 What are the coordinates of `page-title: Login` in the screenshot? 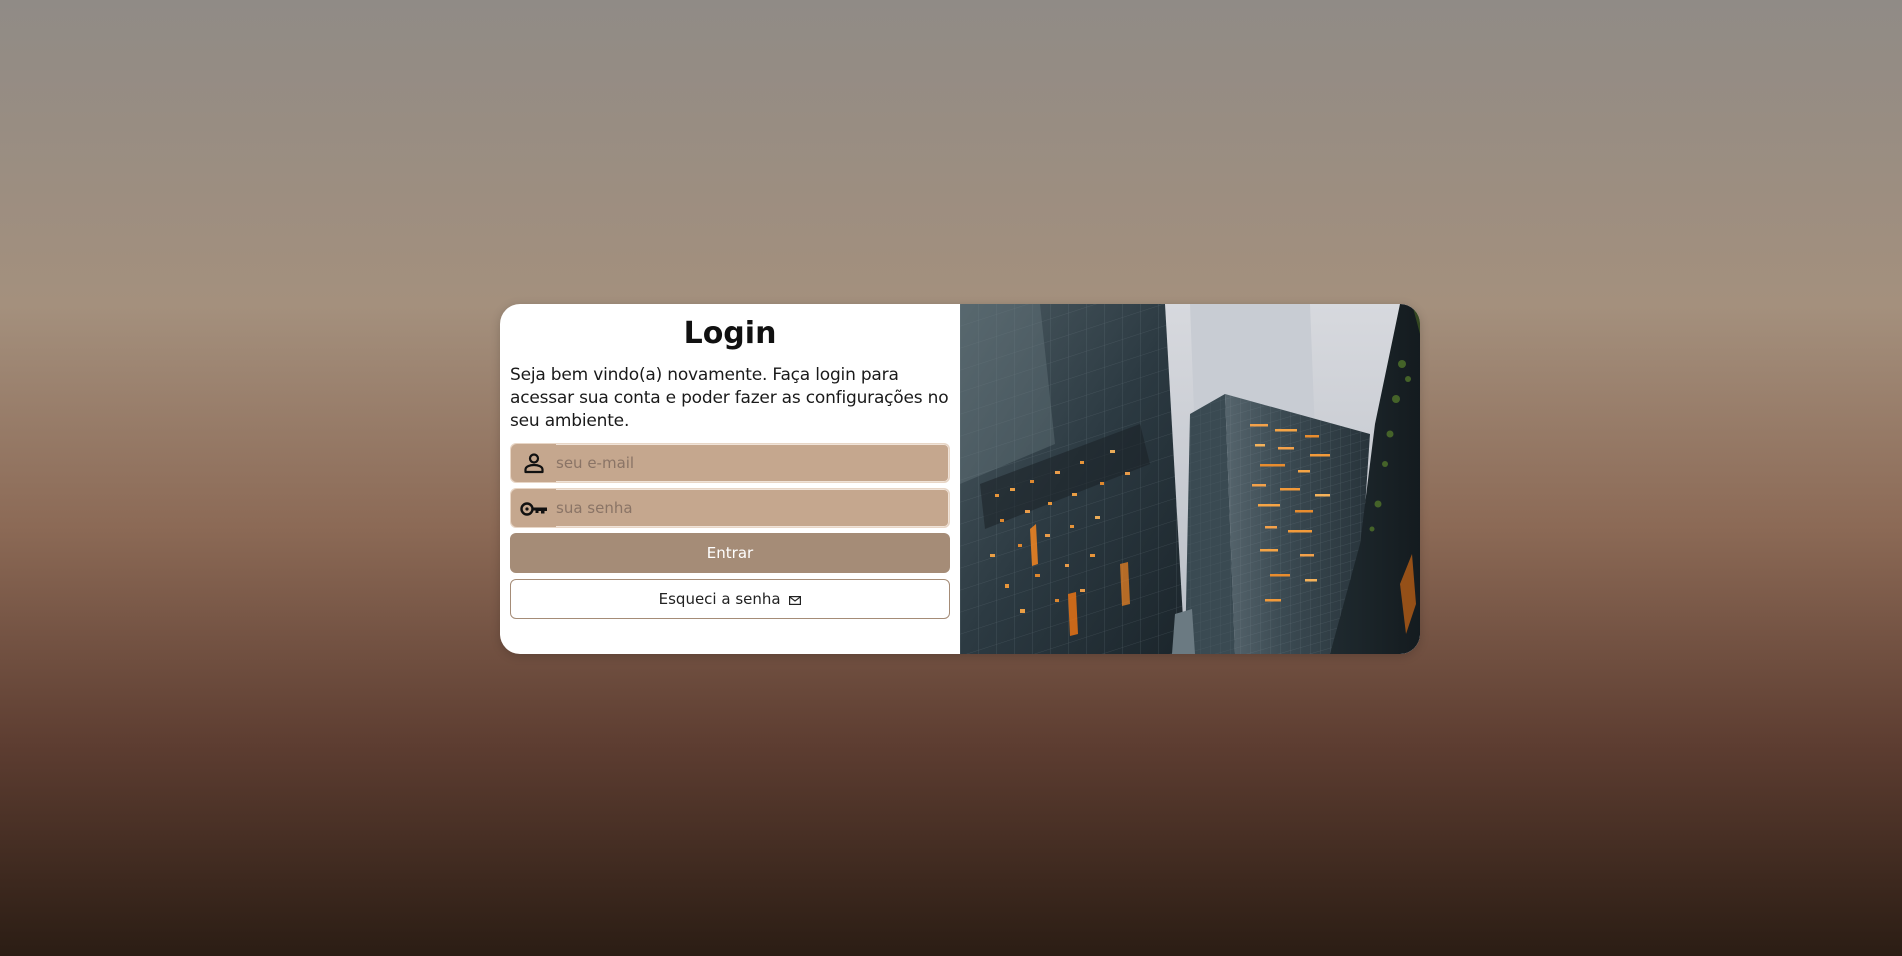 It's located at (730, 333).